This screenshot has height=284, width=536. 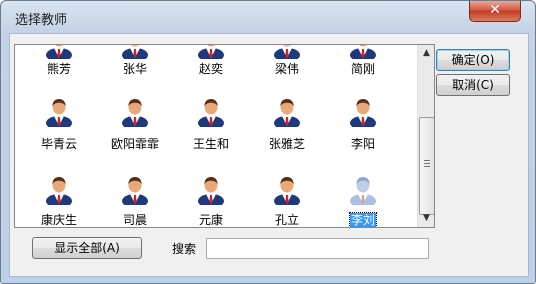 I want to click on teacher-item: 司晨, so click(x=135, y=136).